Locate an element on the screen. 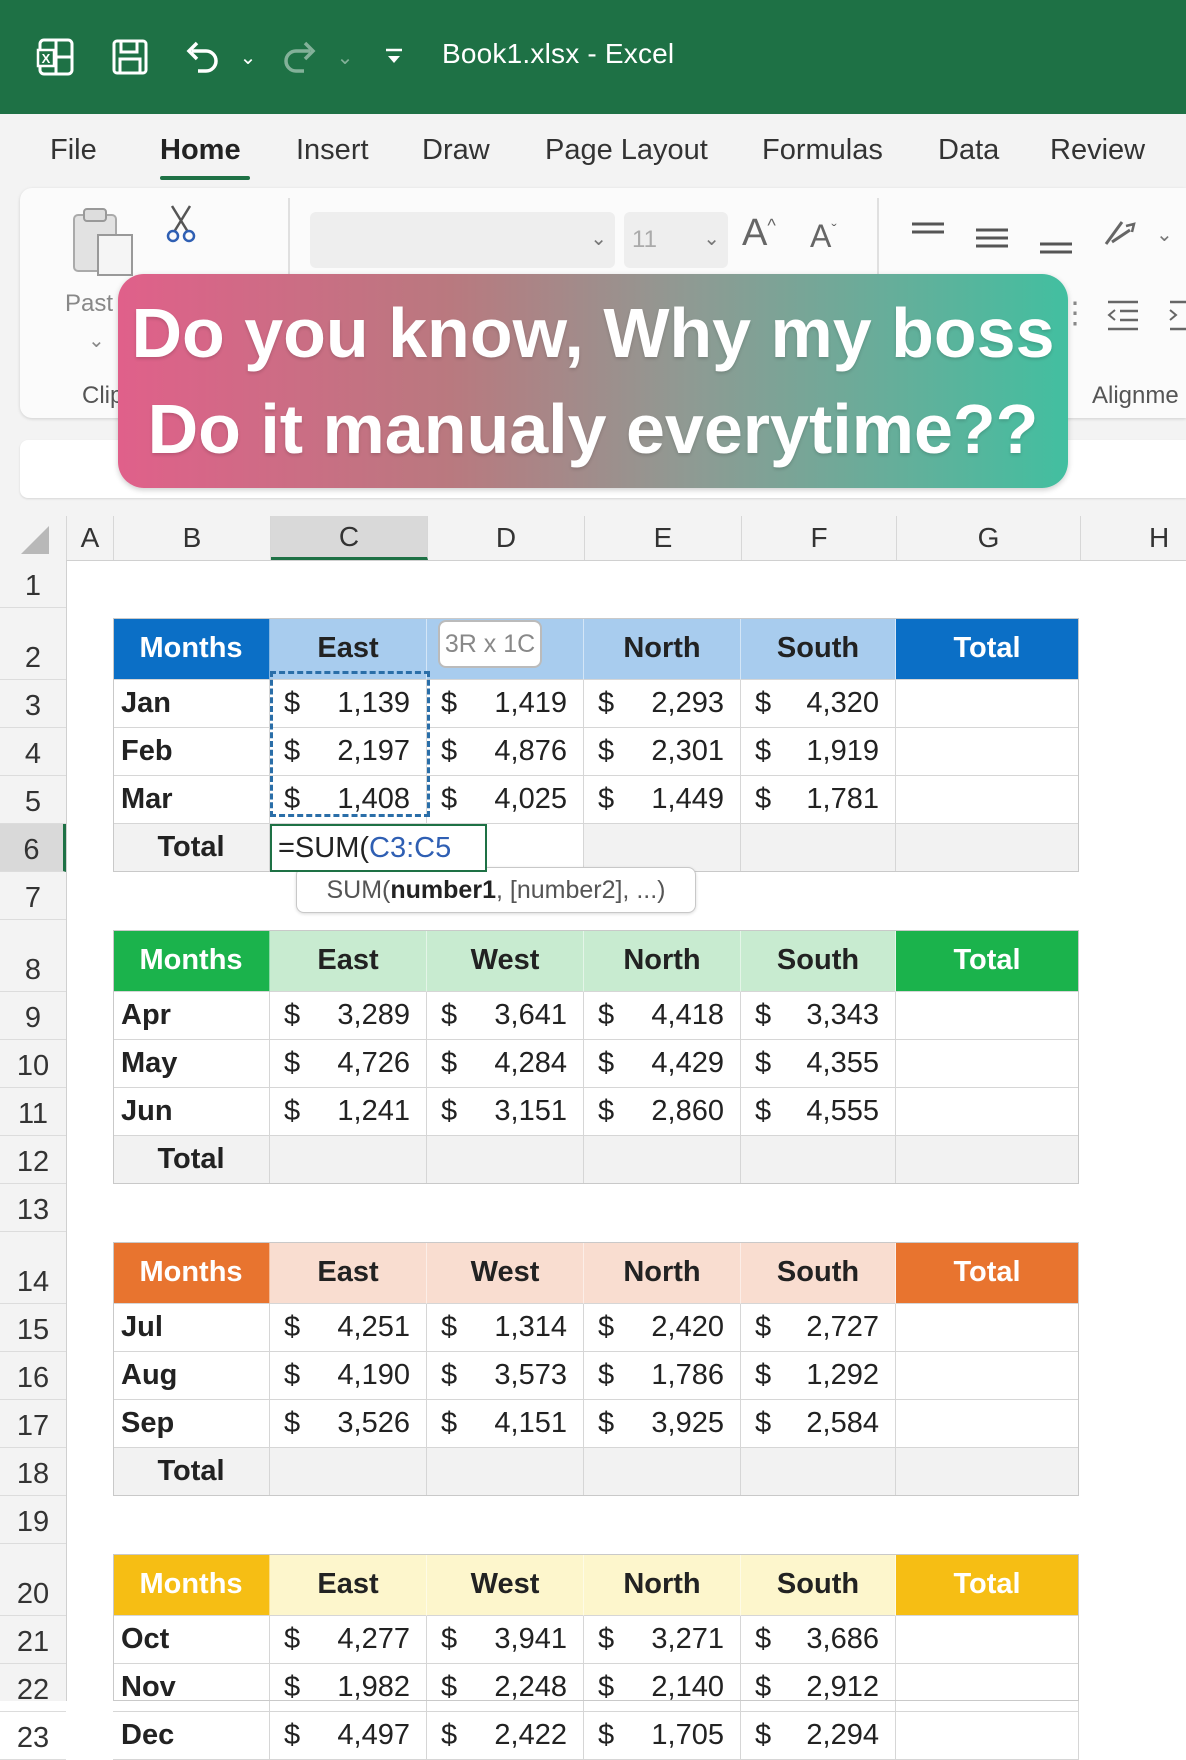 This screenshot has width=1186, height=1760. region-header: South is located at coordinates (818, 1585).